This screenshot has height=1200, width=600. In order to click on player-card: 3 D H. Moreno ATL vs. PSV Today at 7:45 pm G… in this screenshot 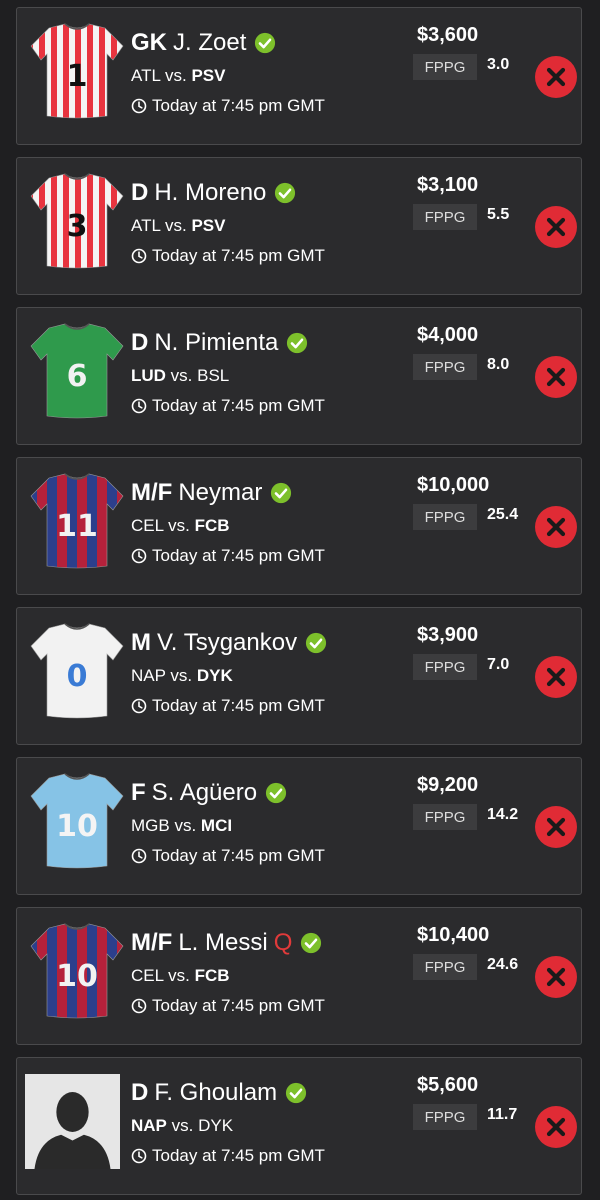, I will do `click(299, 226)`.